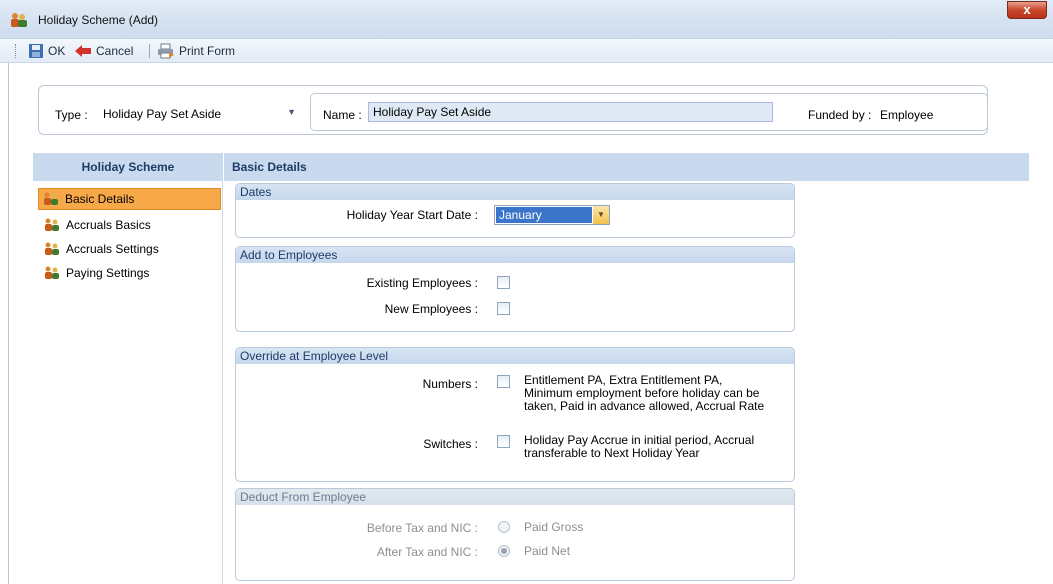  I want to click on print-form-label: Print Form, so click(207, 51).